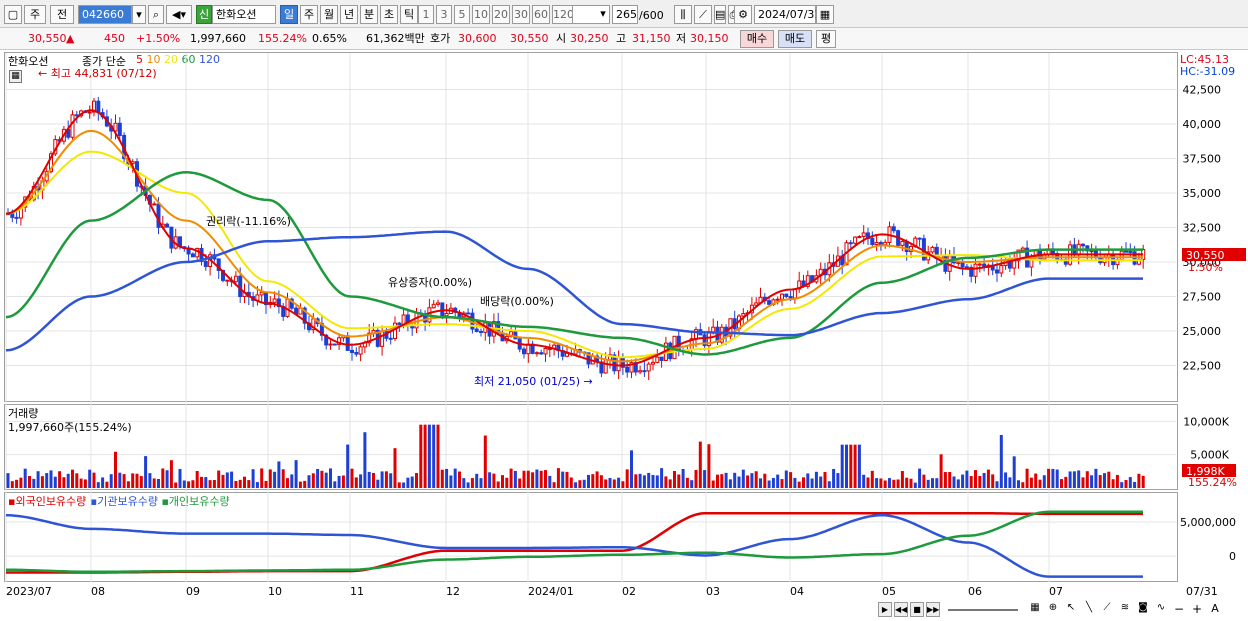  Describe the element at coordinates (797, 591) in the screenshot. I see `x-tick-label: 04` at that location.